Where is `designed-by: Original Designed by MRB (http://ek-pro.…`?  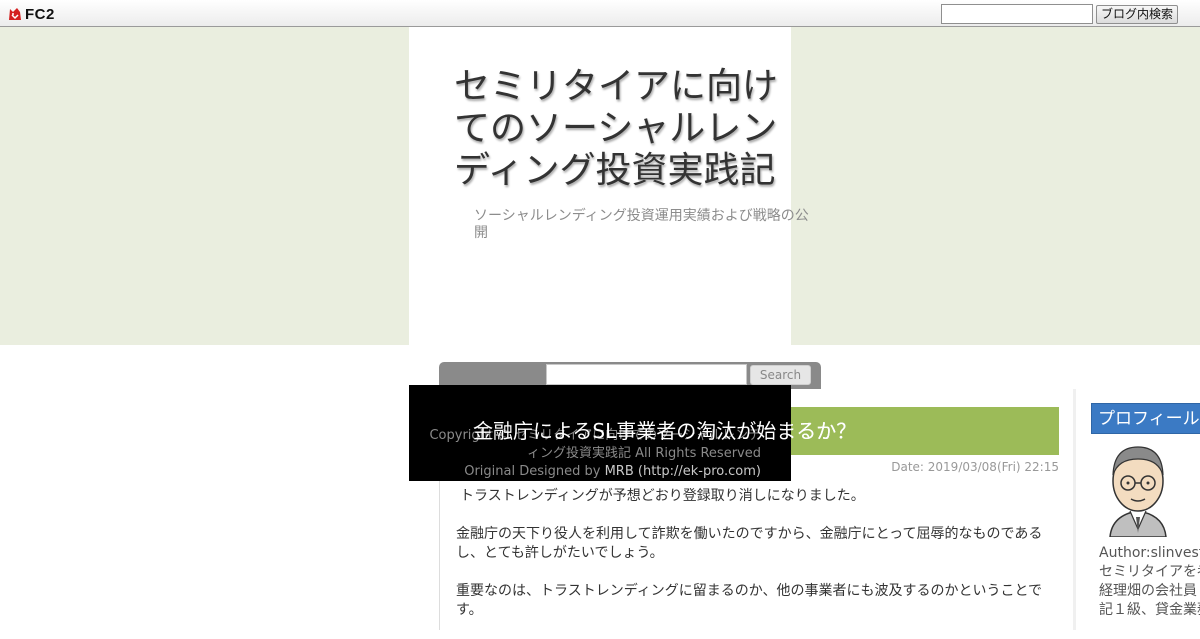
designed-by: Original Designed by MRB (http://ek-pro.… is located at coordinates (585, 472).